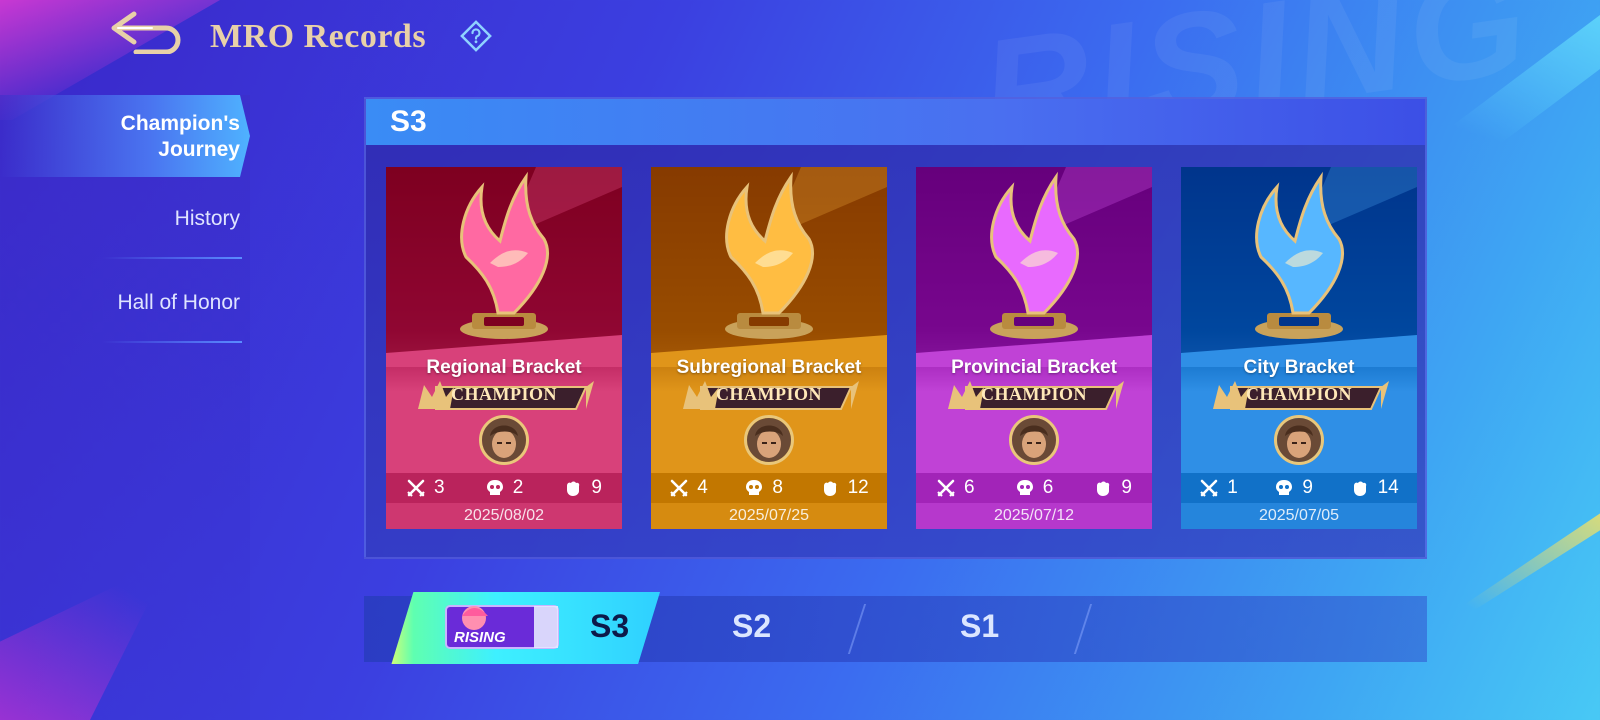  Describe the element at coordinates (979, 626) in the screenshot. I see `tab-s1: S1` at that location.